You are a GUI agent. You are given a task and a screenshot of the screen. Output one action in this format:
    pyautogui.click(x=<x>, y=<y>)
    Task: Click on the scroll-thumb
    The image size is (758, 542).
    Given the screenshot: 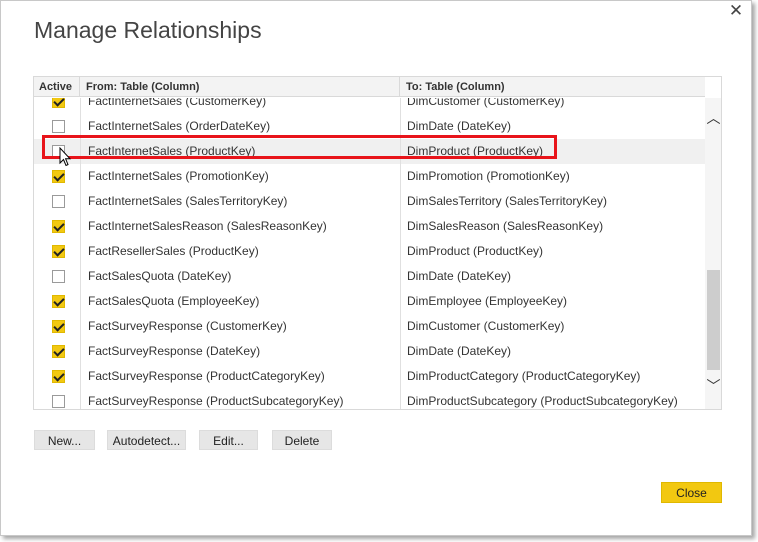 What is the action you would take?
    pyautogui.click(x=713, y=320)
    